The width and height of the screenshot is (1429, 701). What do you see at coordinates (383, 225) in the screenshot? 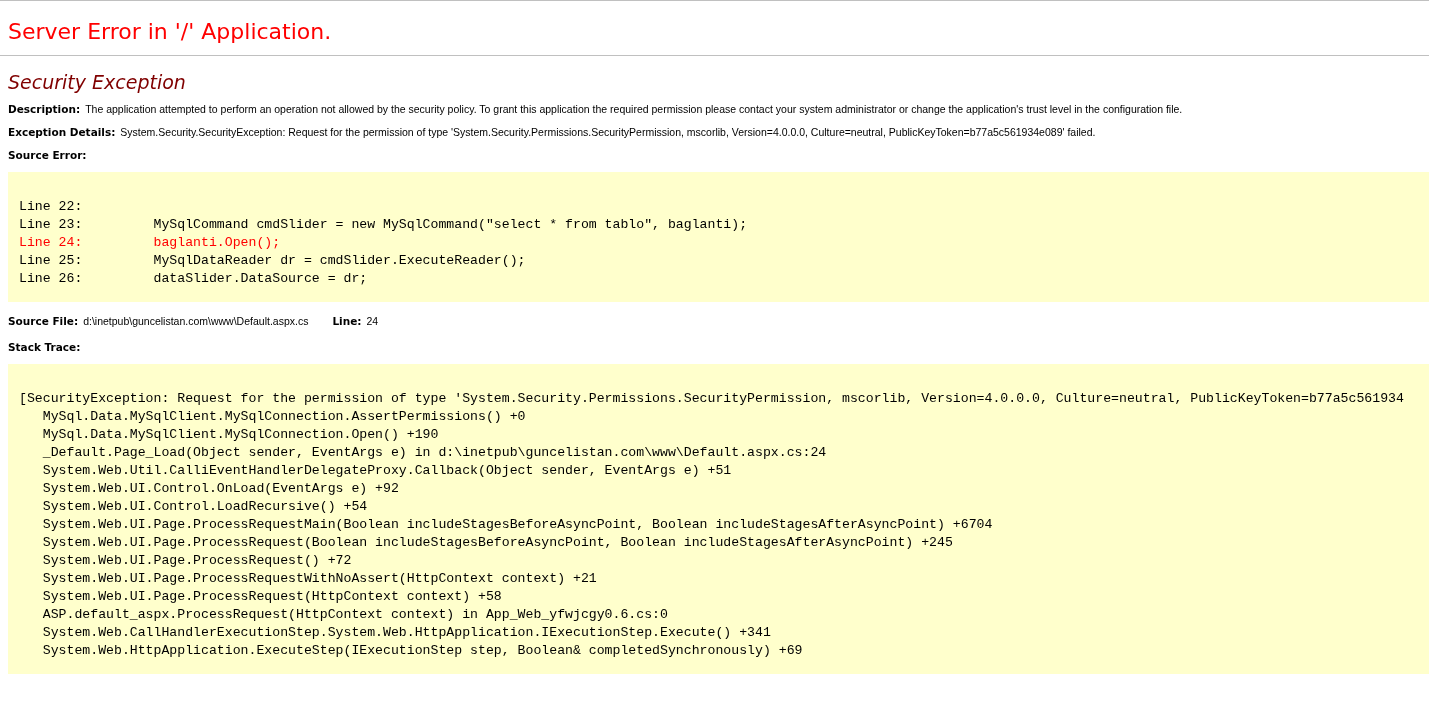
I see `code-line: Line 23: MySqlCommand cmdSlider = new MySqlCommand("select * from tablo", baglanti);` at bounding box center [383, 225].